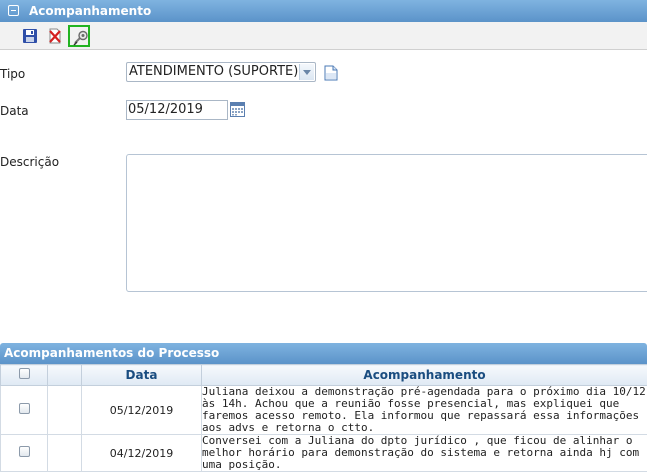 This screenshot has width=647, height=472. I want to click on descricao-label: Descrição, so click(29, 162).